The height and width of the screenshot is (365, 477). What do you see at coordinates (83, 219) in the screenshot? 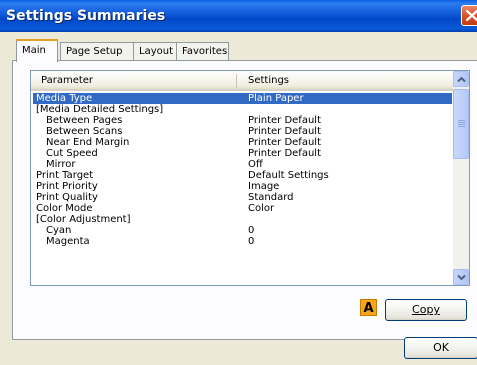
I see `row-parameter: [Color Adjustment]` at bounding box center [83, 219].